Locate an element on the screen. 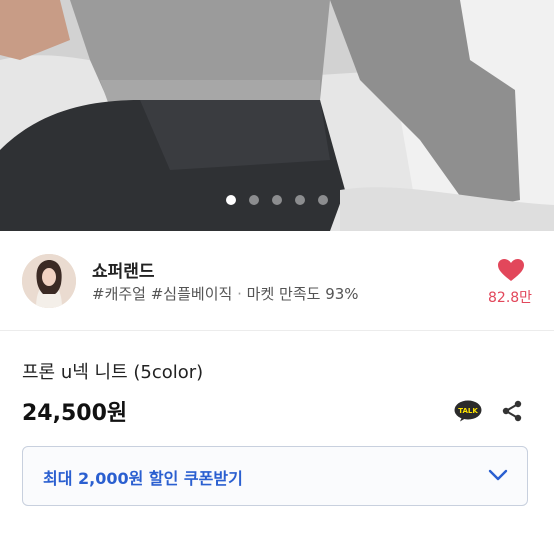 This screenshot has height=554, width=554. product-title: 프론 u넥 니트 (5color) is located at coordinates (113, 372).